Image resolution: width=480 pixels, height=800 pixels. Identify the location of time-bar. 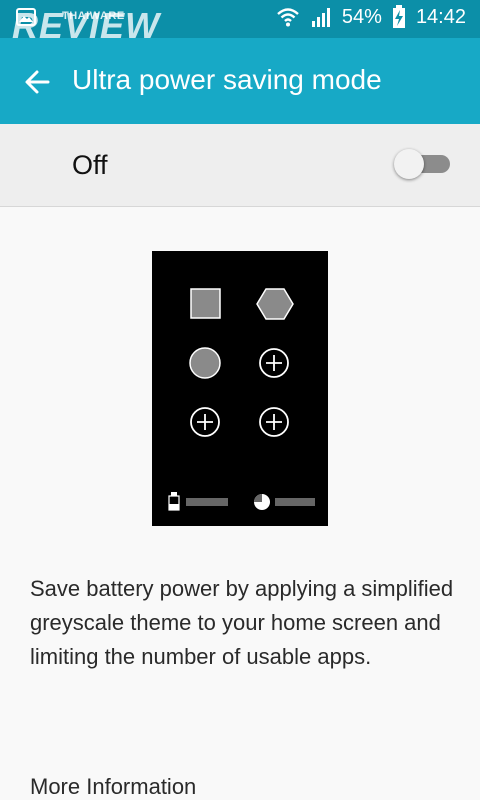
(295, 502).